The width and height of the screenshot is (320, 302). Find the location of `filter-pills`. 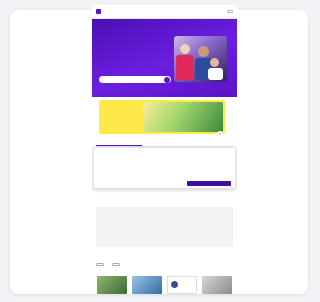

filter-pills is located at coordinates (108, 264).